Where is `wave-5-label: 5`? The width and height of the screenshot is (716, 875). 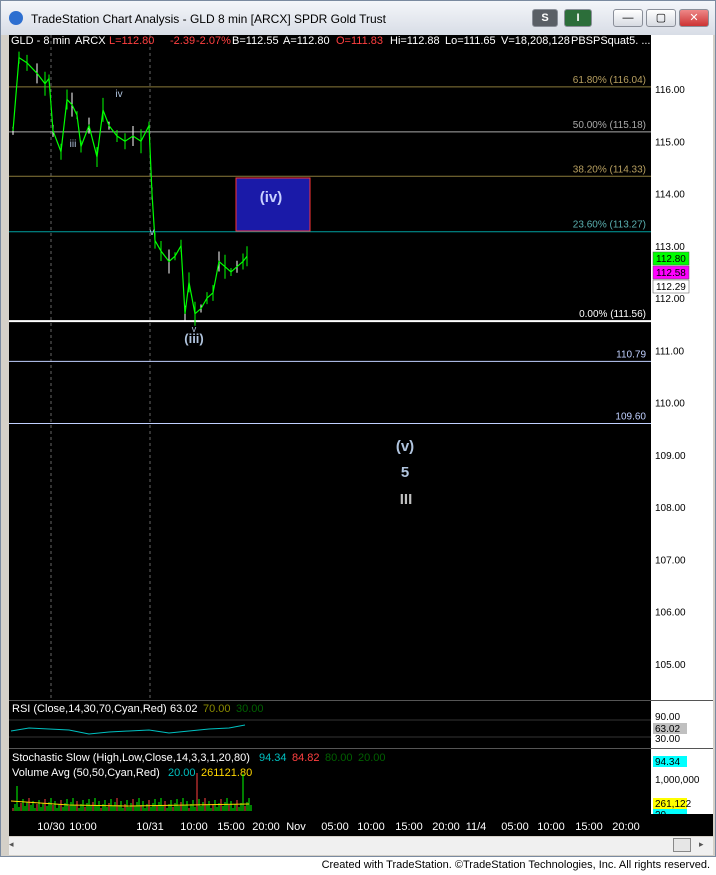 wave-5-label: 5 is located at coordinates (405, 472).